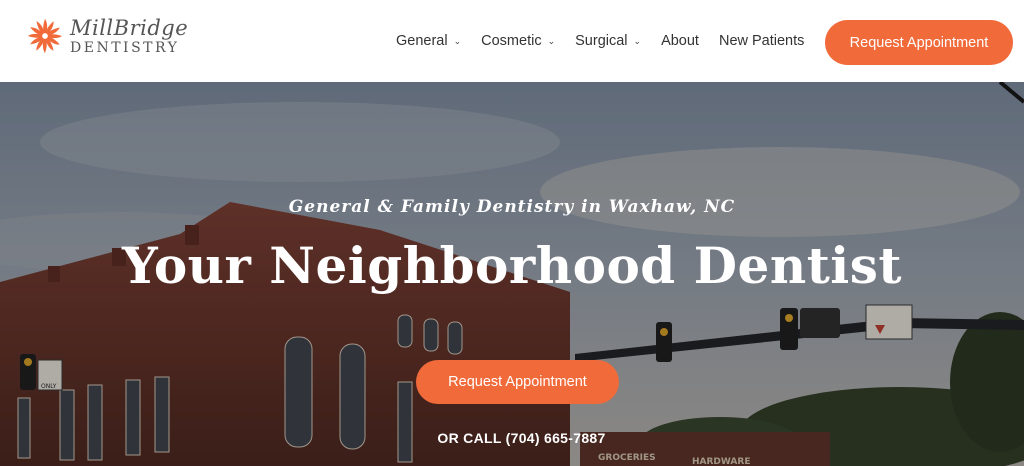 The height and width of the screenshot is (466, 1024). What do you see at coordinates (512, 207) in the screenshot?
I see `hero-tagline: General & Family Dentistry in Waxhaw, NC` at bounding box center [512, 207].